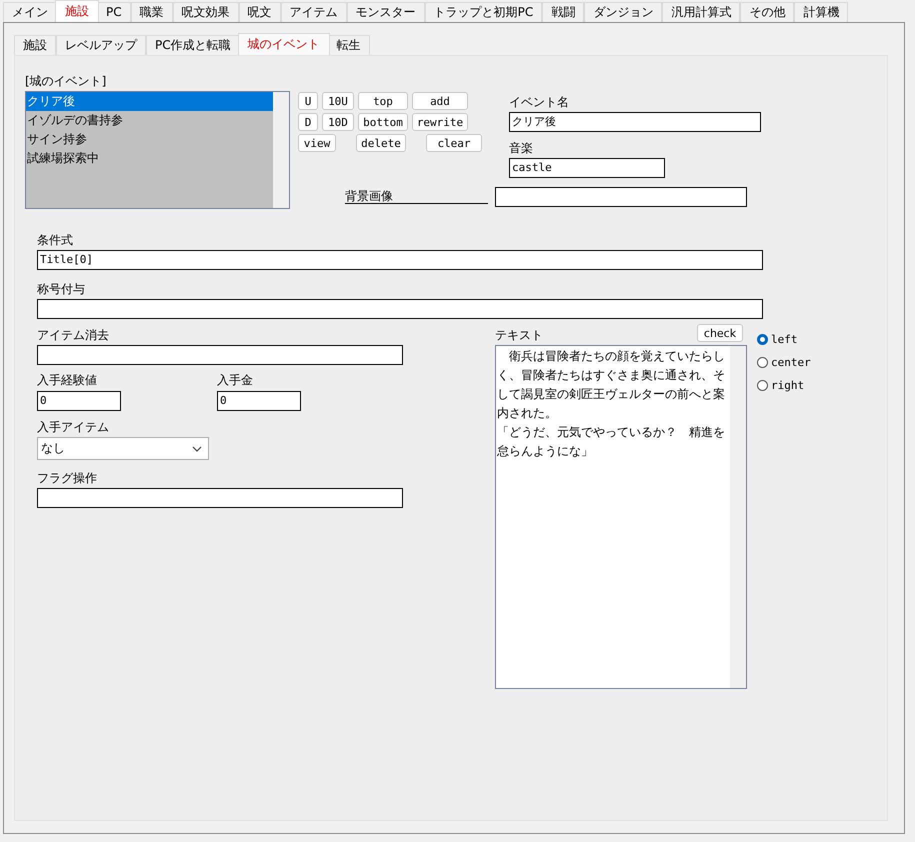 The height and width of the screenshot is (842, 915). I want to click on field-label: 入手金, so click(235, 380).